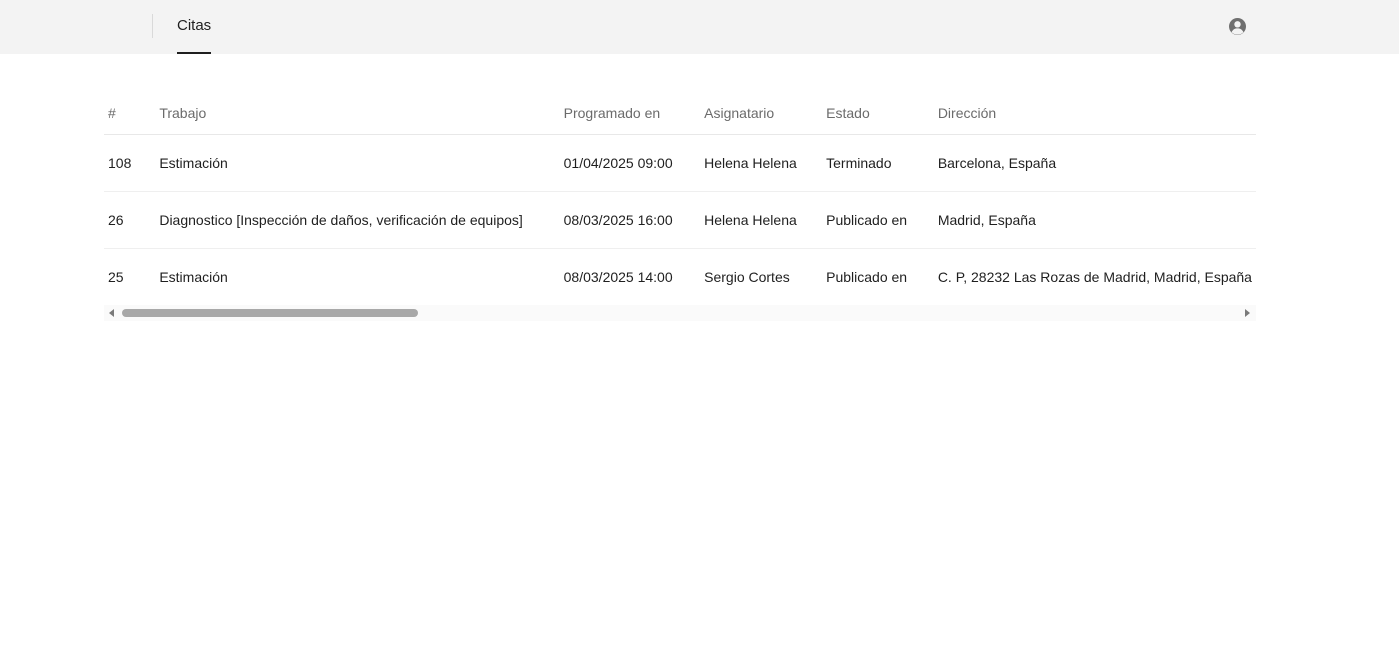 Image resolution: width=1399 pixels, height=648 pixels. What do you see at coordinates (761, 277) in the screenshot?
I see `cell-asignatario: Sergio Cortes` at bounding box center [761, 277].